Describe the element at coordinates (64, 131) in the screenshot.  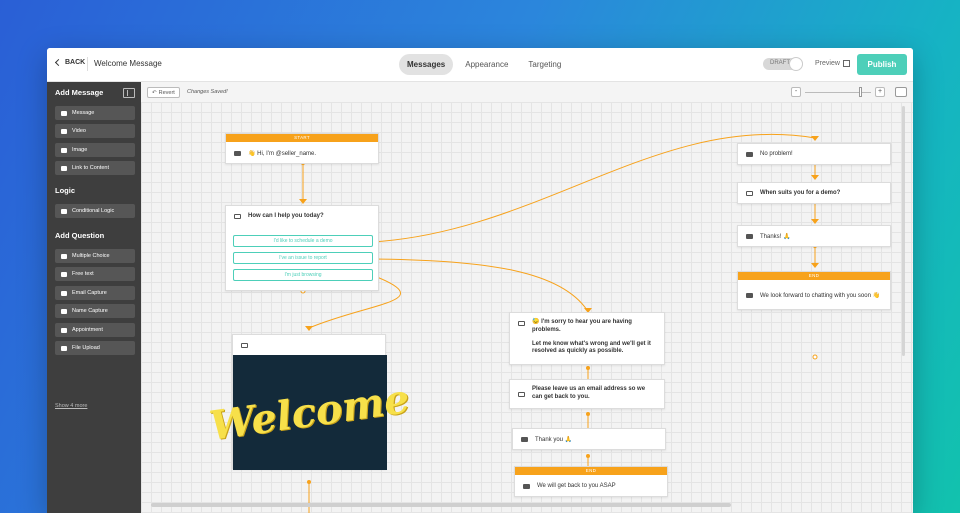
I see `video-icon` at that location.